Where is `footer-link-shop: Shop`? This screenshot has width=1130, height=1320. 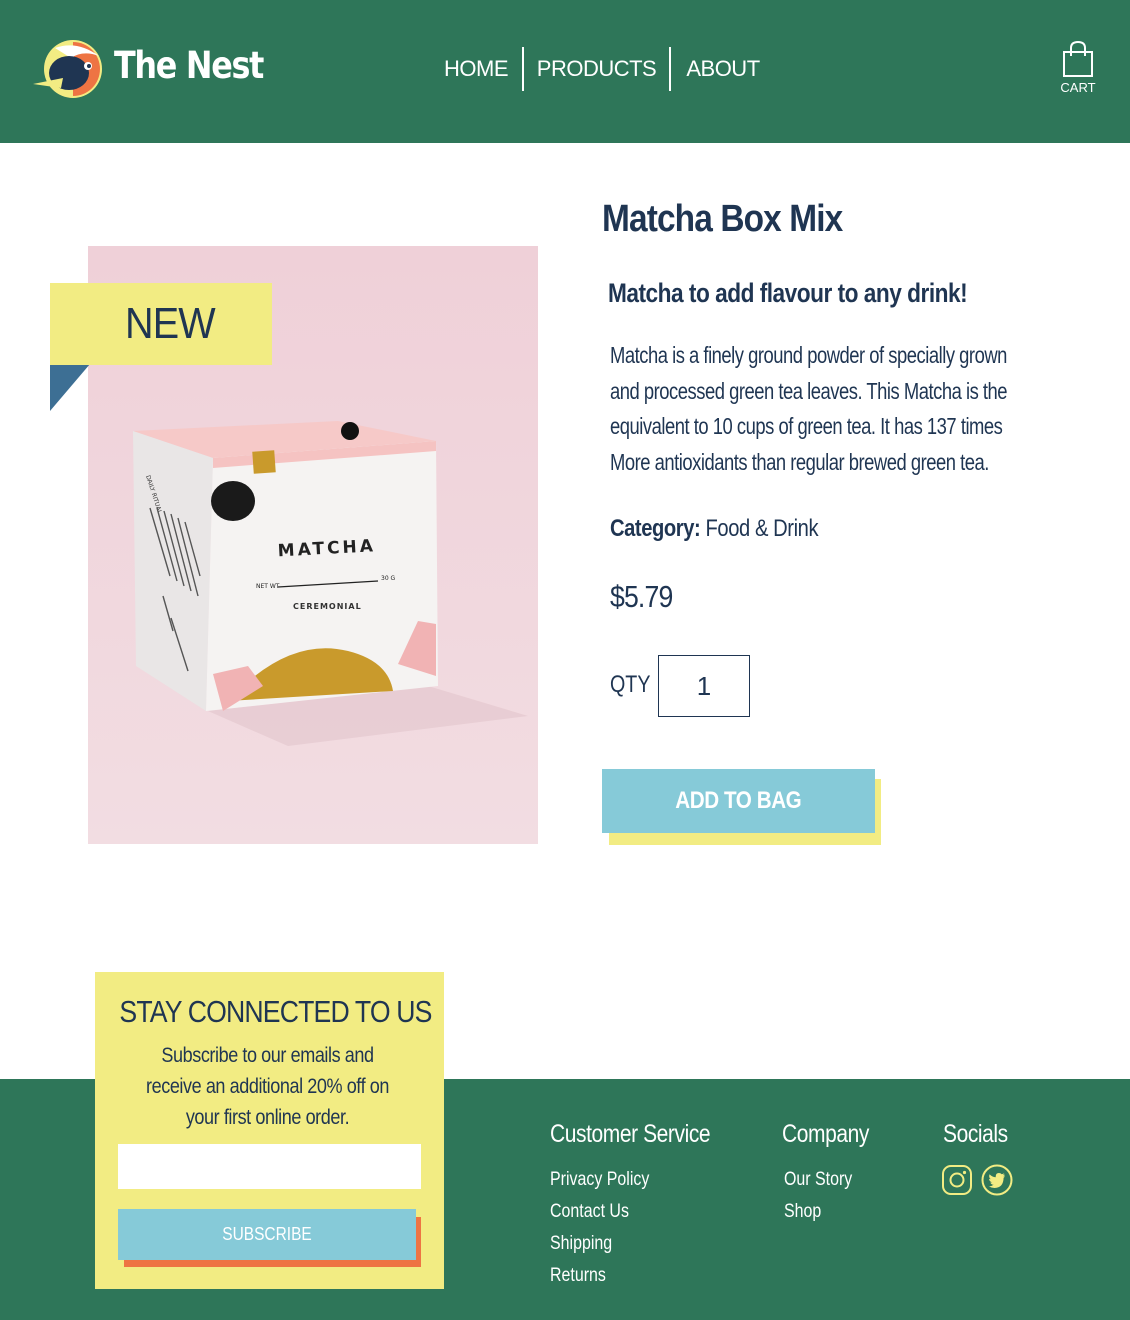 footer-link-shop: Shop is located at coordinates (802, 1212).